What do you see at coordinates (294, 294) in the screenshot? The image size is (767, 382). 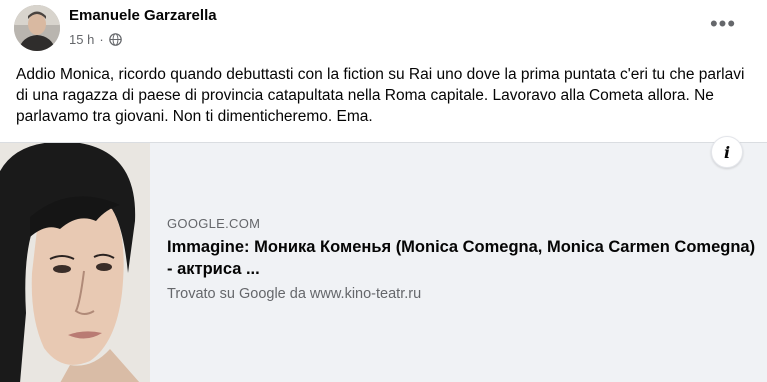 I see `link-description: Trovato su Google da www.kino-teatr.ru` at bounding box center [294, 294].